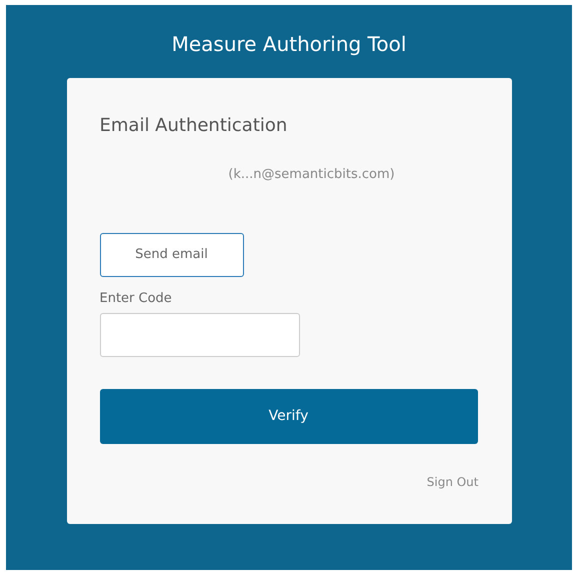 This screenshot has height=574, width=573. What do you see at coordinates (136, 299) in the screenshot?
I see `code-label: Enter Code` at bounding box center [136, 299].